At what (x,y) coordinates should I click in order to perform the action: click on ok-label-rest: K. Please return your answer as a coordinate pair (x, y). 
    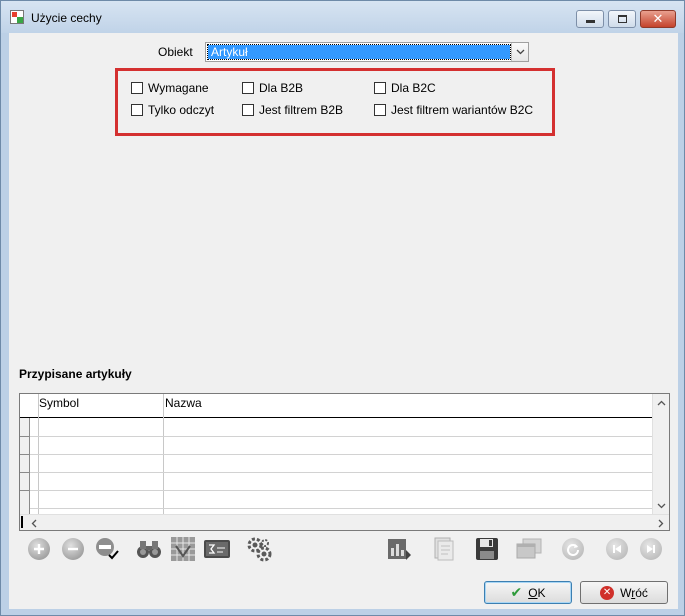
    Looking at the image, I should click on (541, 592).